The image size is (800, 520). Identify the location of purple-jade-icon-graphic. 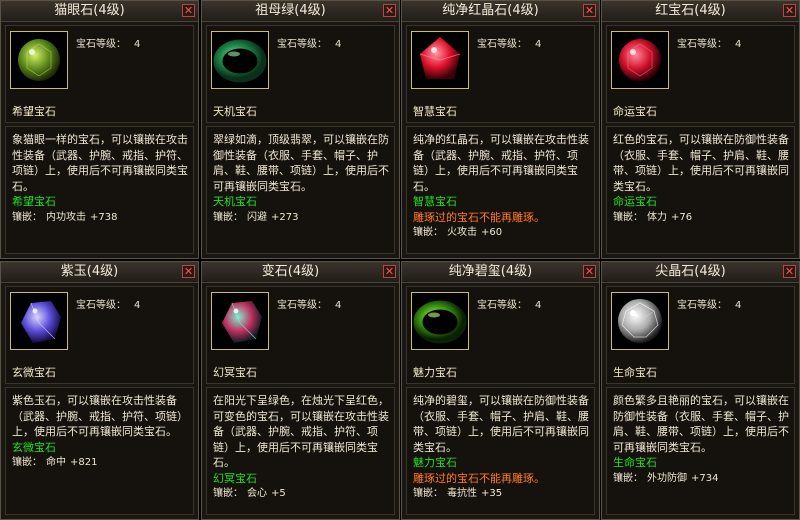
(41, 322).